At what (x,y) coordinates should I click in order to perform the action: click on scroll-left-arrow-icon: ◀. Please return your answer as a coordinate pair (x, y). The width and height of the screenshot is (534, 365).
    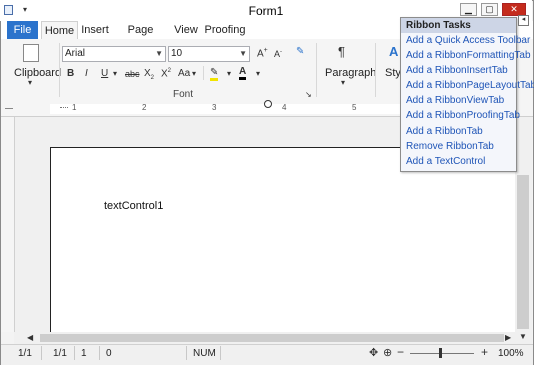
    Looking at the image, I should click on (30, 337).